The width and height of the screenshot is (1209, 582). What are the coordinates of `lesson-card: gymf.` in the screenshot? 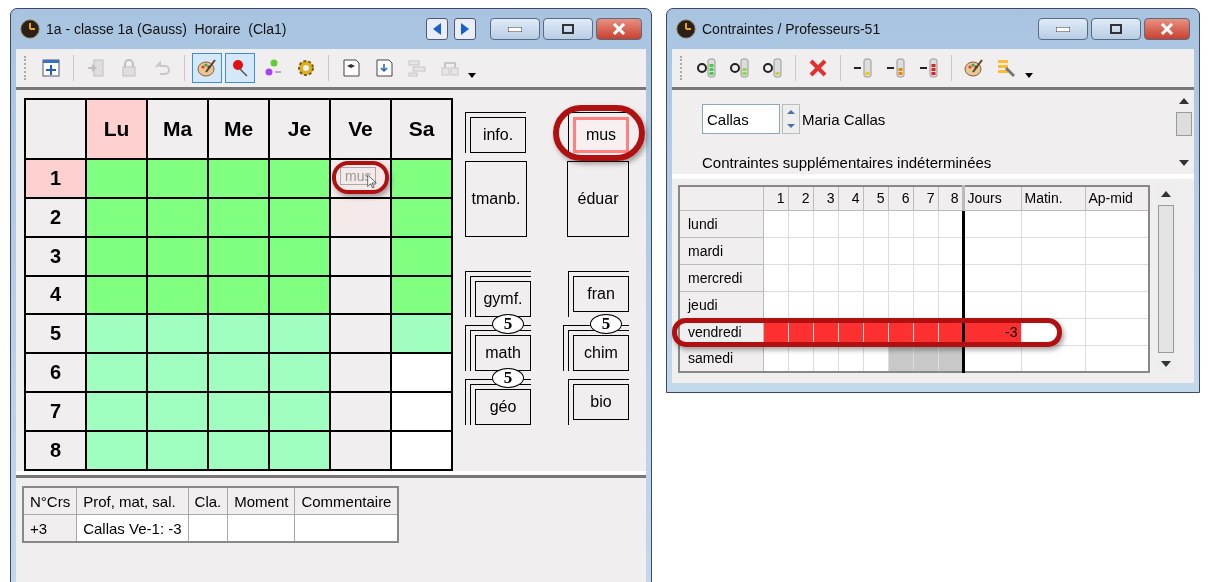 It's located at (503, 299).